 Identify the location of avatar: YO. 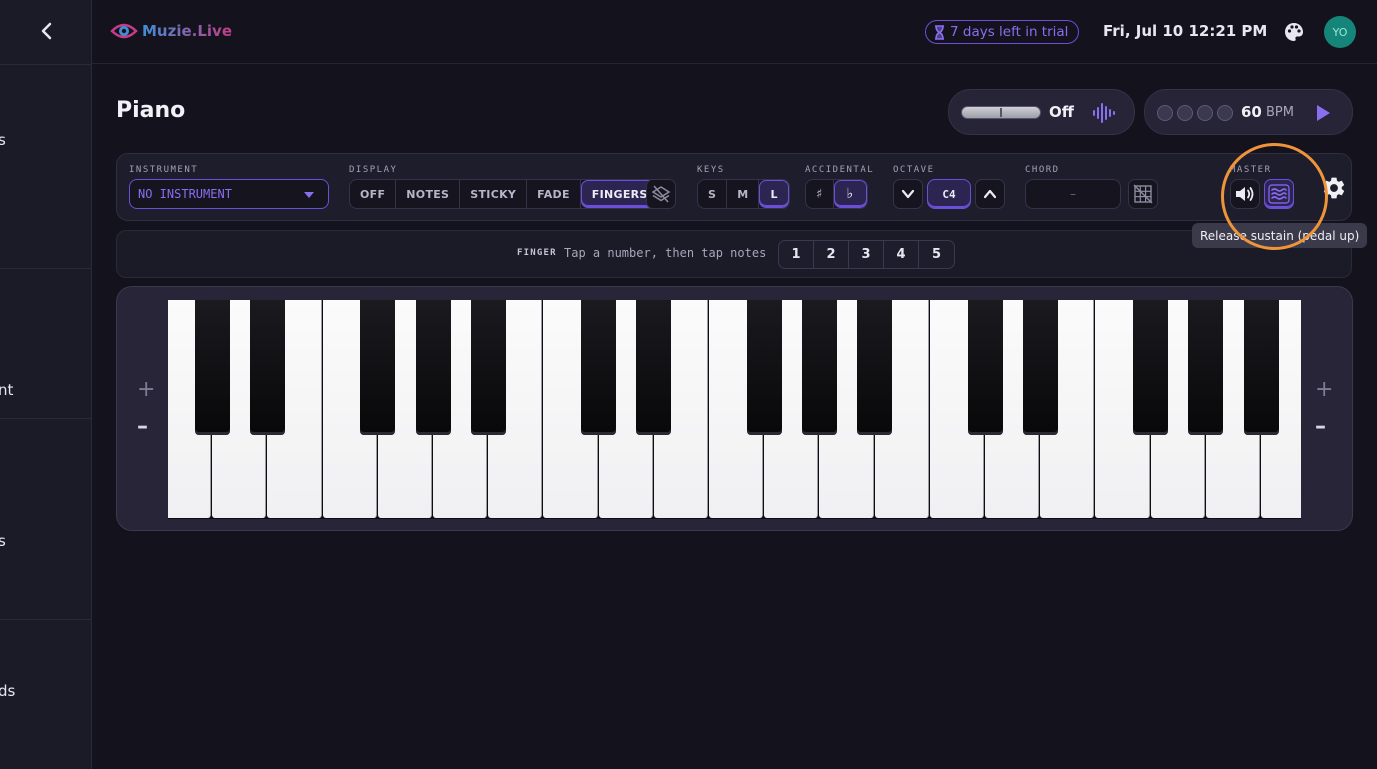
(1340, 32).